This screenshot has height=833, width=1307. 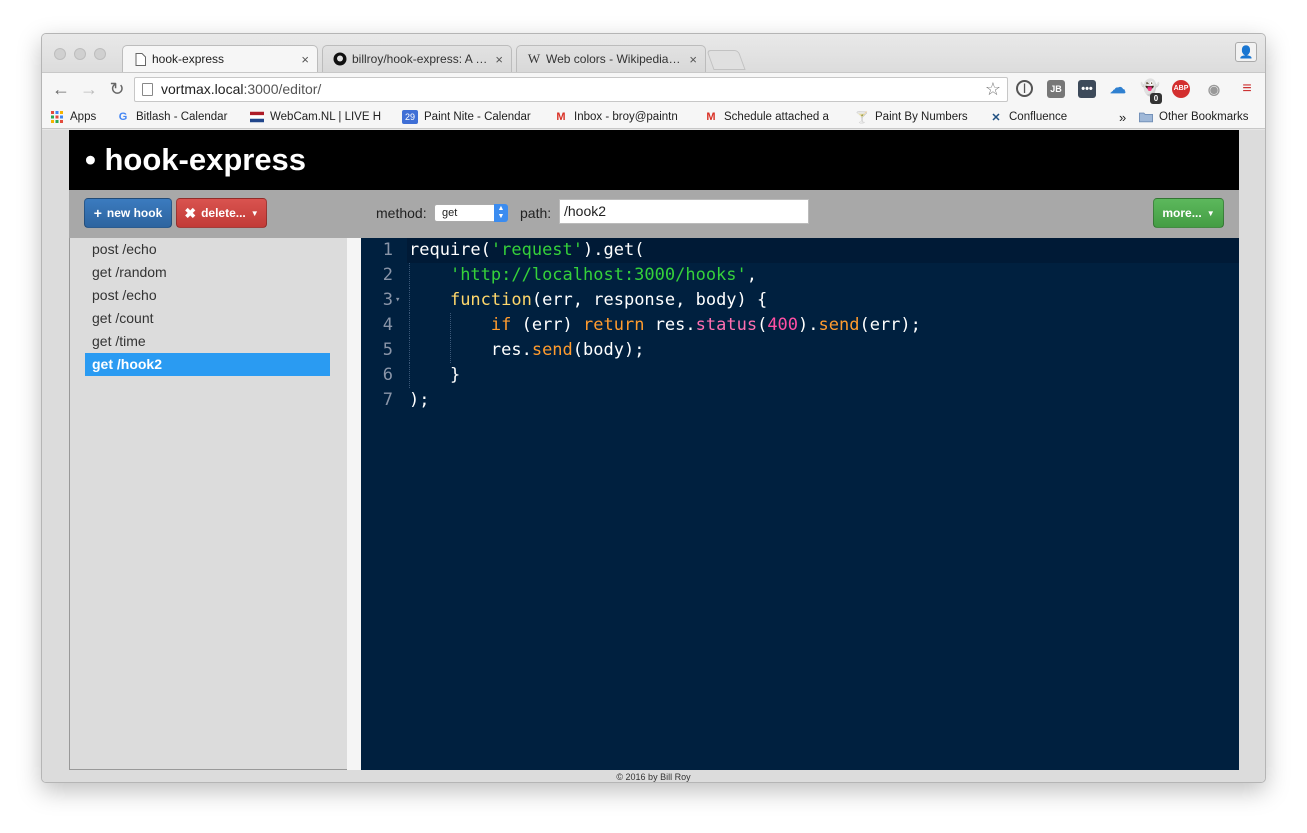 I want to click on tab-github: billroy/hook-express: A mic ×, so click(x=417, y=58).